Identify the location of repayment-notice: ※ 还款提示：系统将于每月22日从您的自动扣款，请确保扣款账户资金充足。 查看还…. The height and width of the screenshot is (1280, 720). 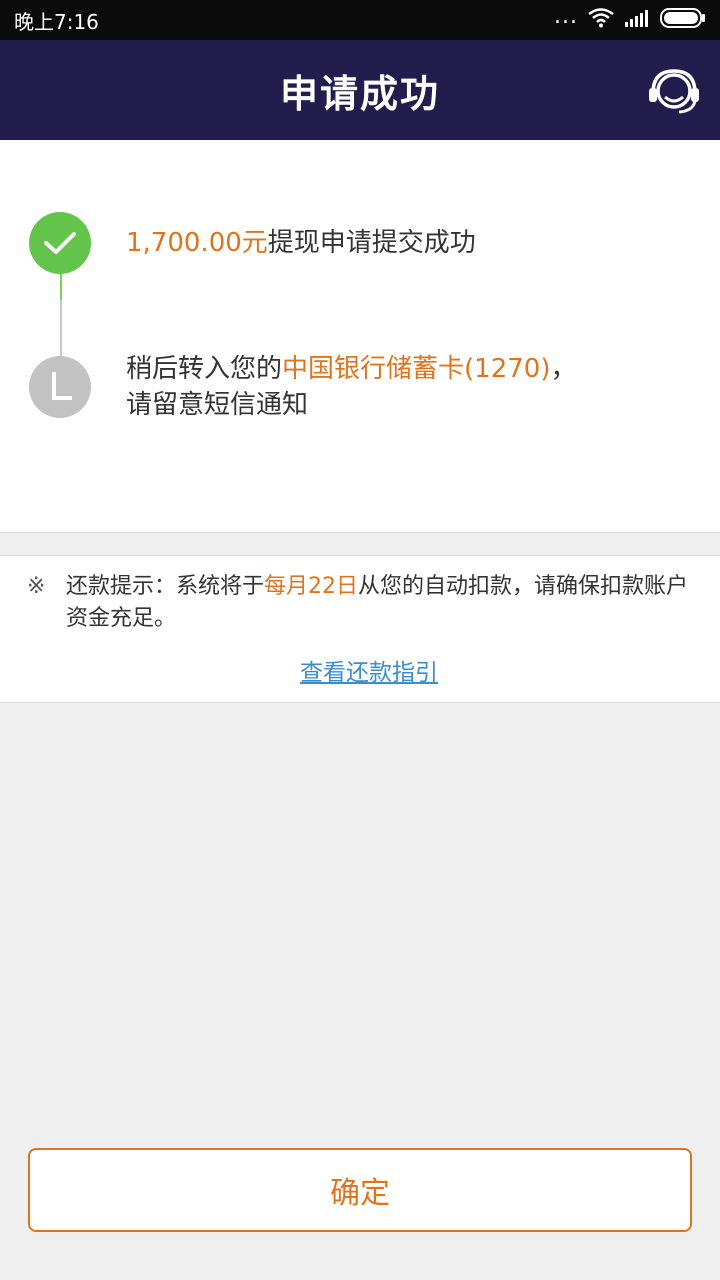
(360, 629).